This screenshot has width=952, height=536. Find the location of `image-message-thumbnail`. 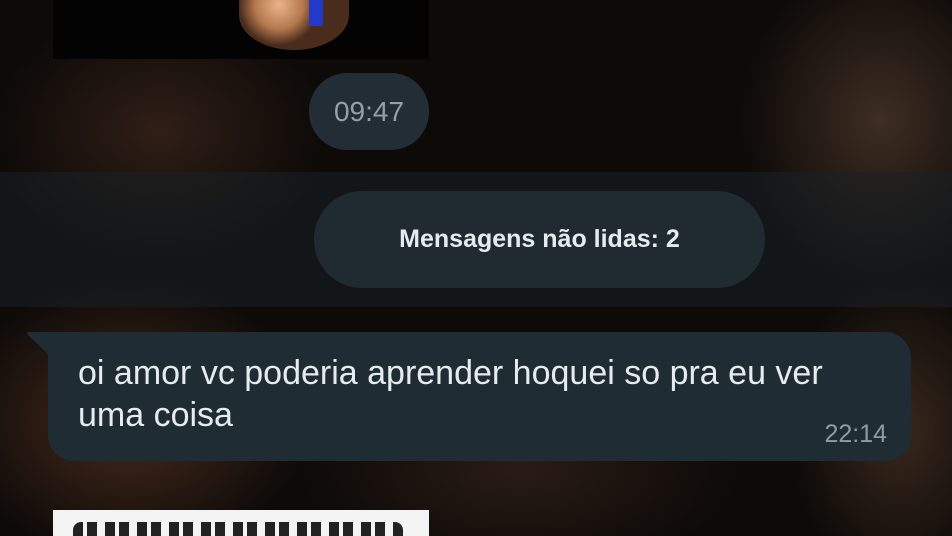

image-message-thumbnail is located at coordinates (241, 29).